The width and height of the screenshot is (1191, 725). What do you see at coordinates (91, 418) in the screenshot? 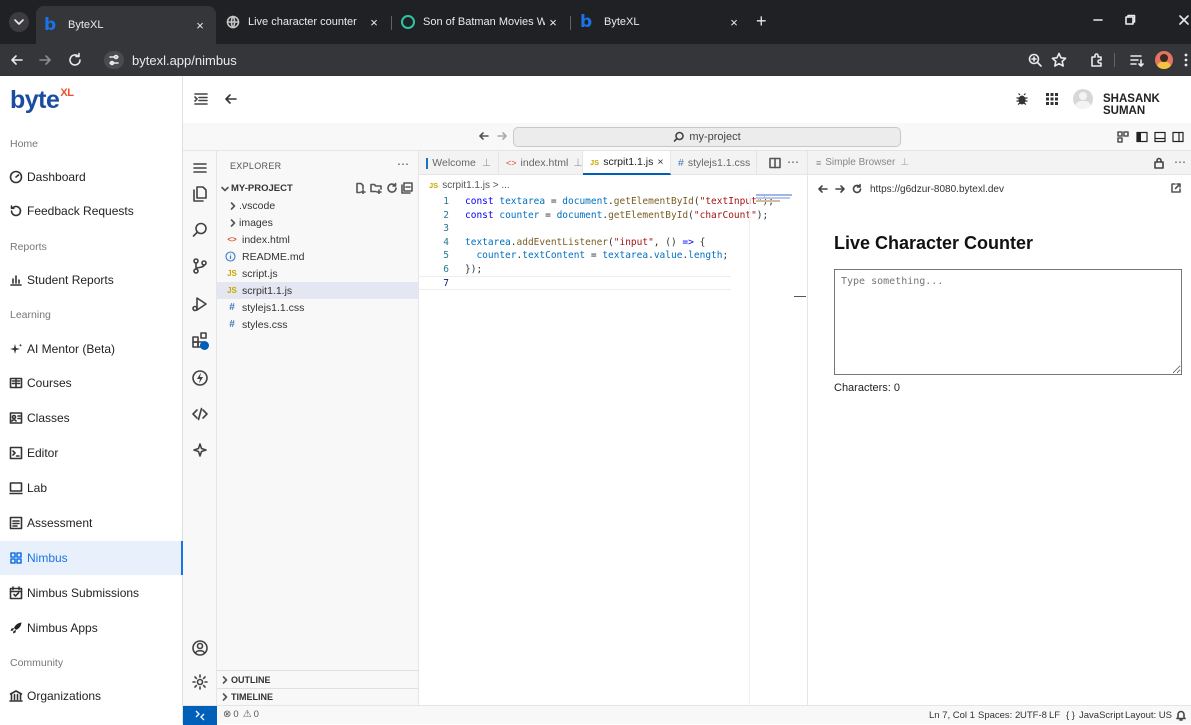
I see `sidebar-item-classes: Classes` at bounding box center [91, 418].